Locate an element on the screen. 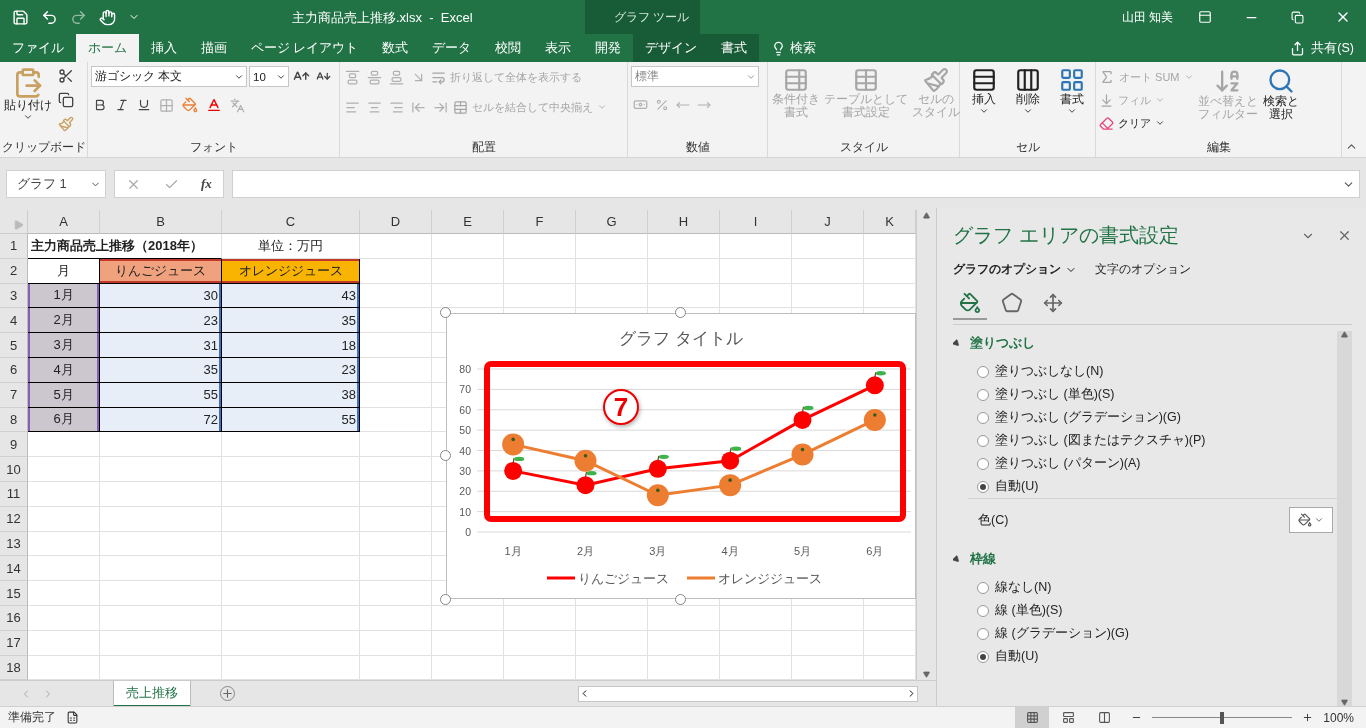 This screenshot has width=1366, height=728. section-header: 塗りつぶし is located at coordinates (1145, 343).